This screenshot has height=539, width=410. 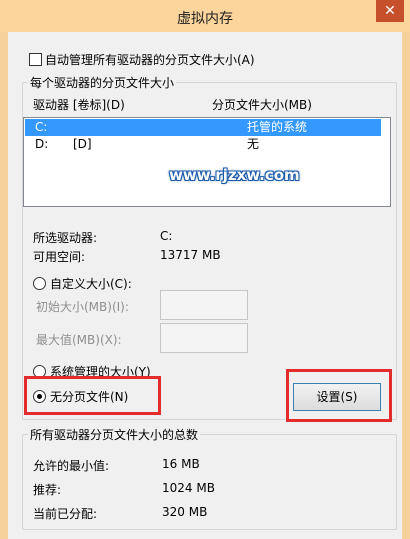 What do you see at coordinates (41, 127) in the screenshot?
I see `drive-letter: C:` at bounding box center [41, 127].